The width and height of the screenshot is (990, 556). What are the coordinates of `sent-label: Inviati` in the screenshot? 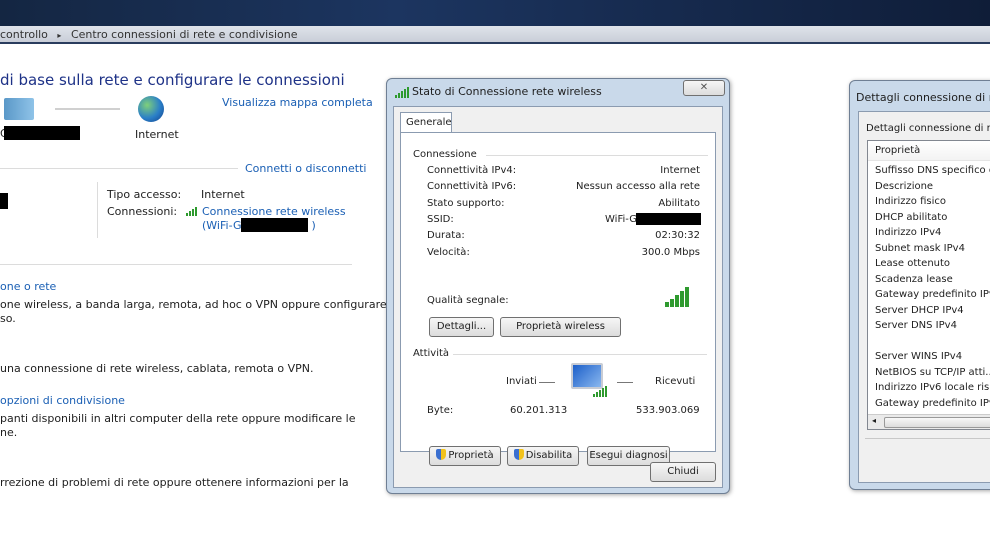 It's located at (521, 381).